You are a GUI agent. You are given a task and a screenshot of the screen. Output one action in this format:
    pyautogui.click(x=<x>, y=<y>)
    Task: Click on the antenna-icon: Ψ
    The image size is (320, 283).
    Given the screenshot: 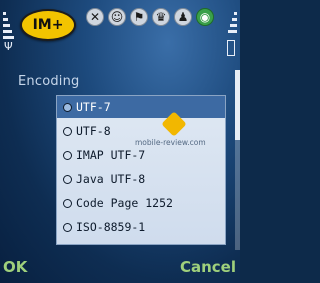 What is the action you would take?
    pyautogui.click(x=8, y=46)
    